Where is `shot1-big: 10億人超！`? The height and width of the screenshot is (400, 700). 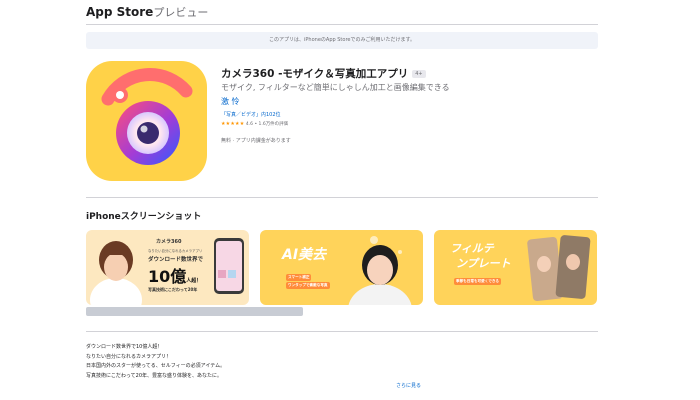
shot1-big: 10億人超！ is located at coordinates (174, 275).